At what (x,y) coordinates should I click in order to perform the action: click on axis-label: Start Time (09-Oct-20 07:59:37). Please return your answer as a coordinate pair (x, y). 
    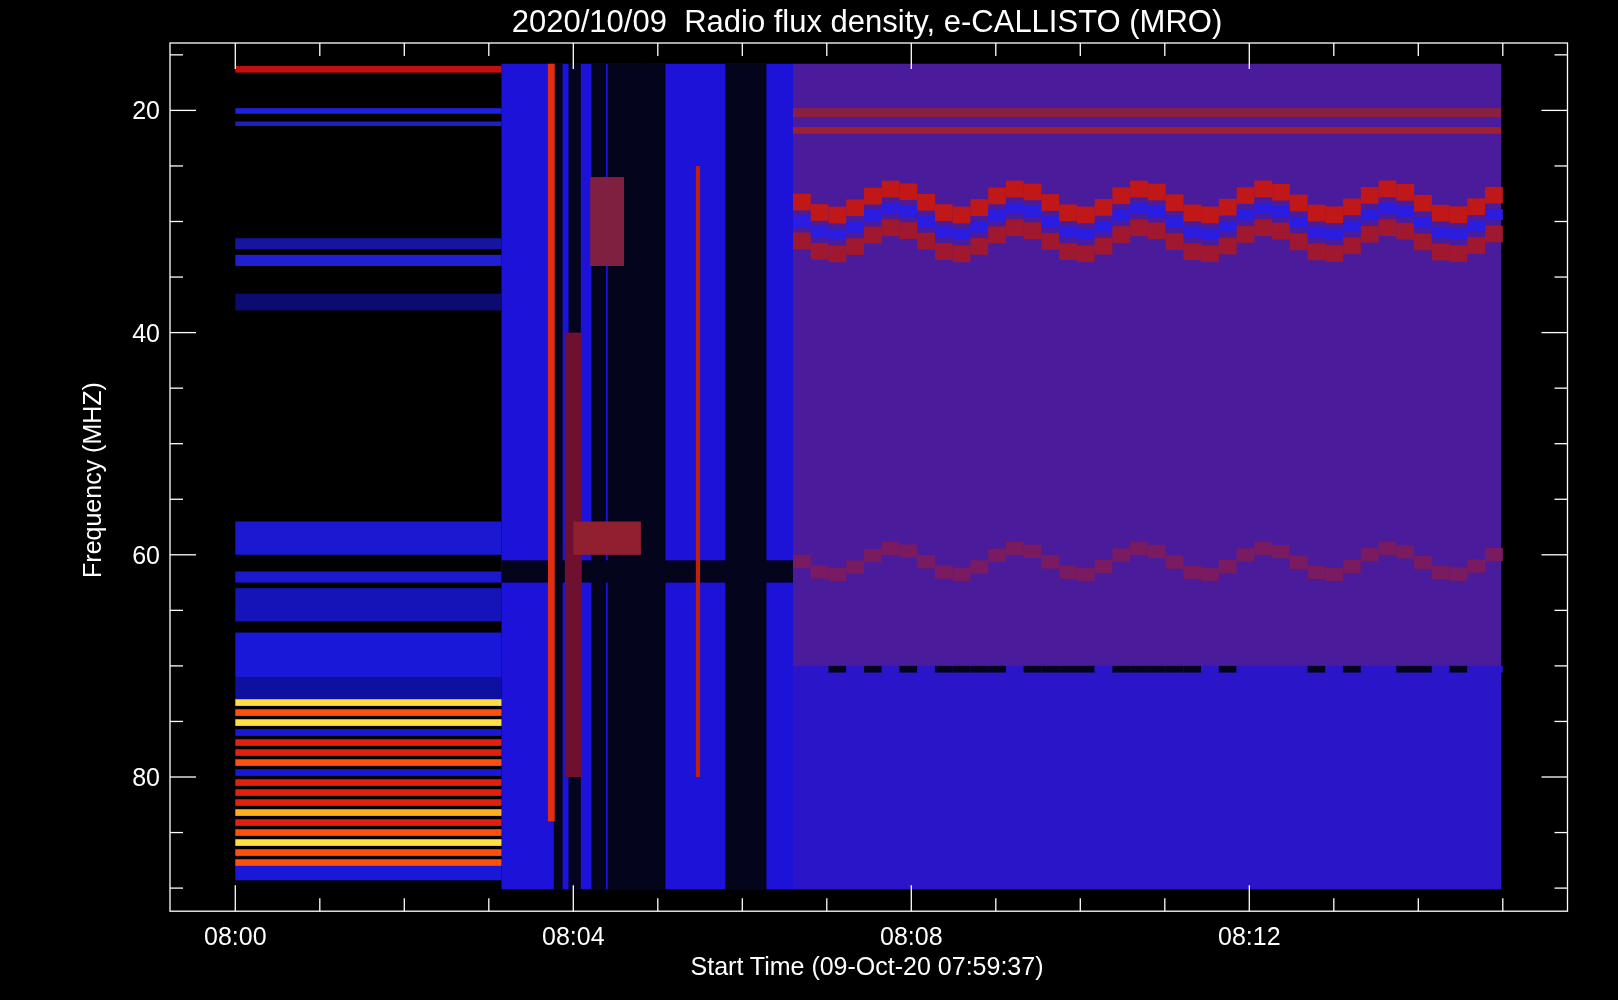
    Looking at the image, I should click on (867, 966).